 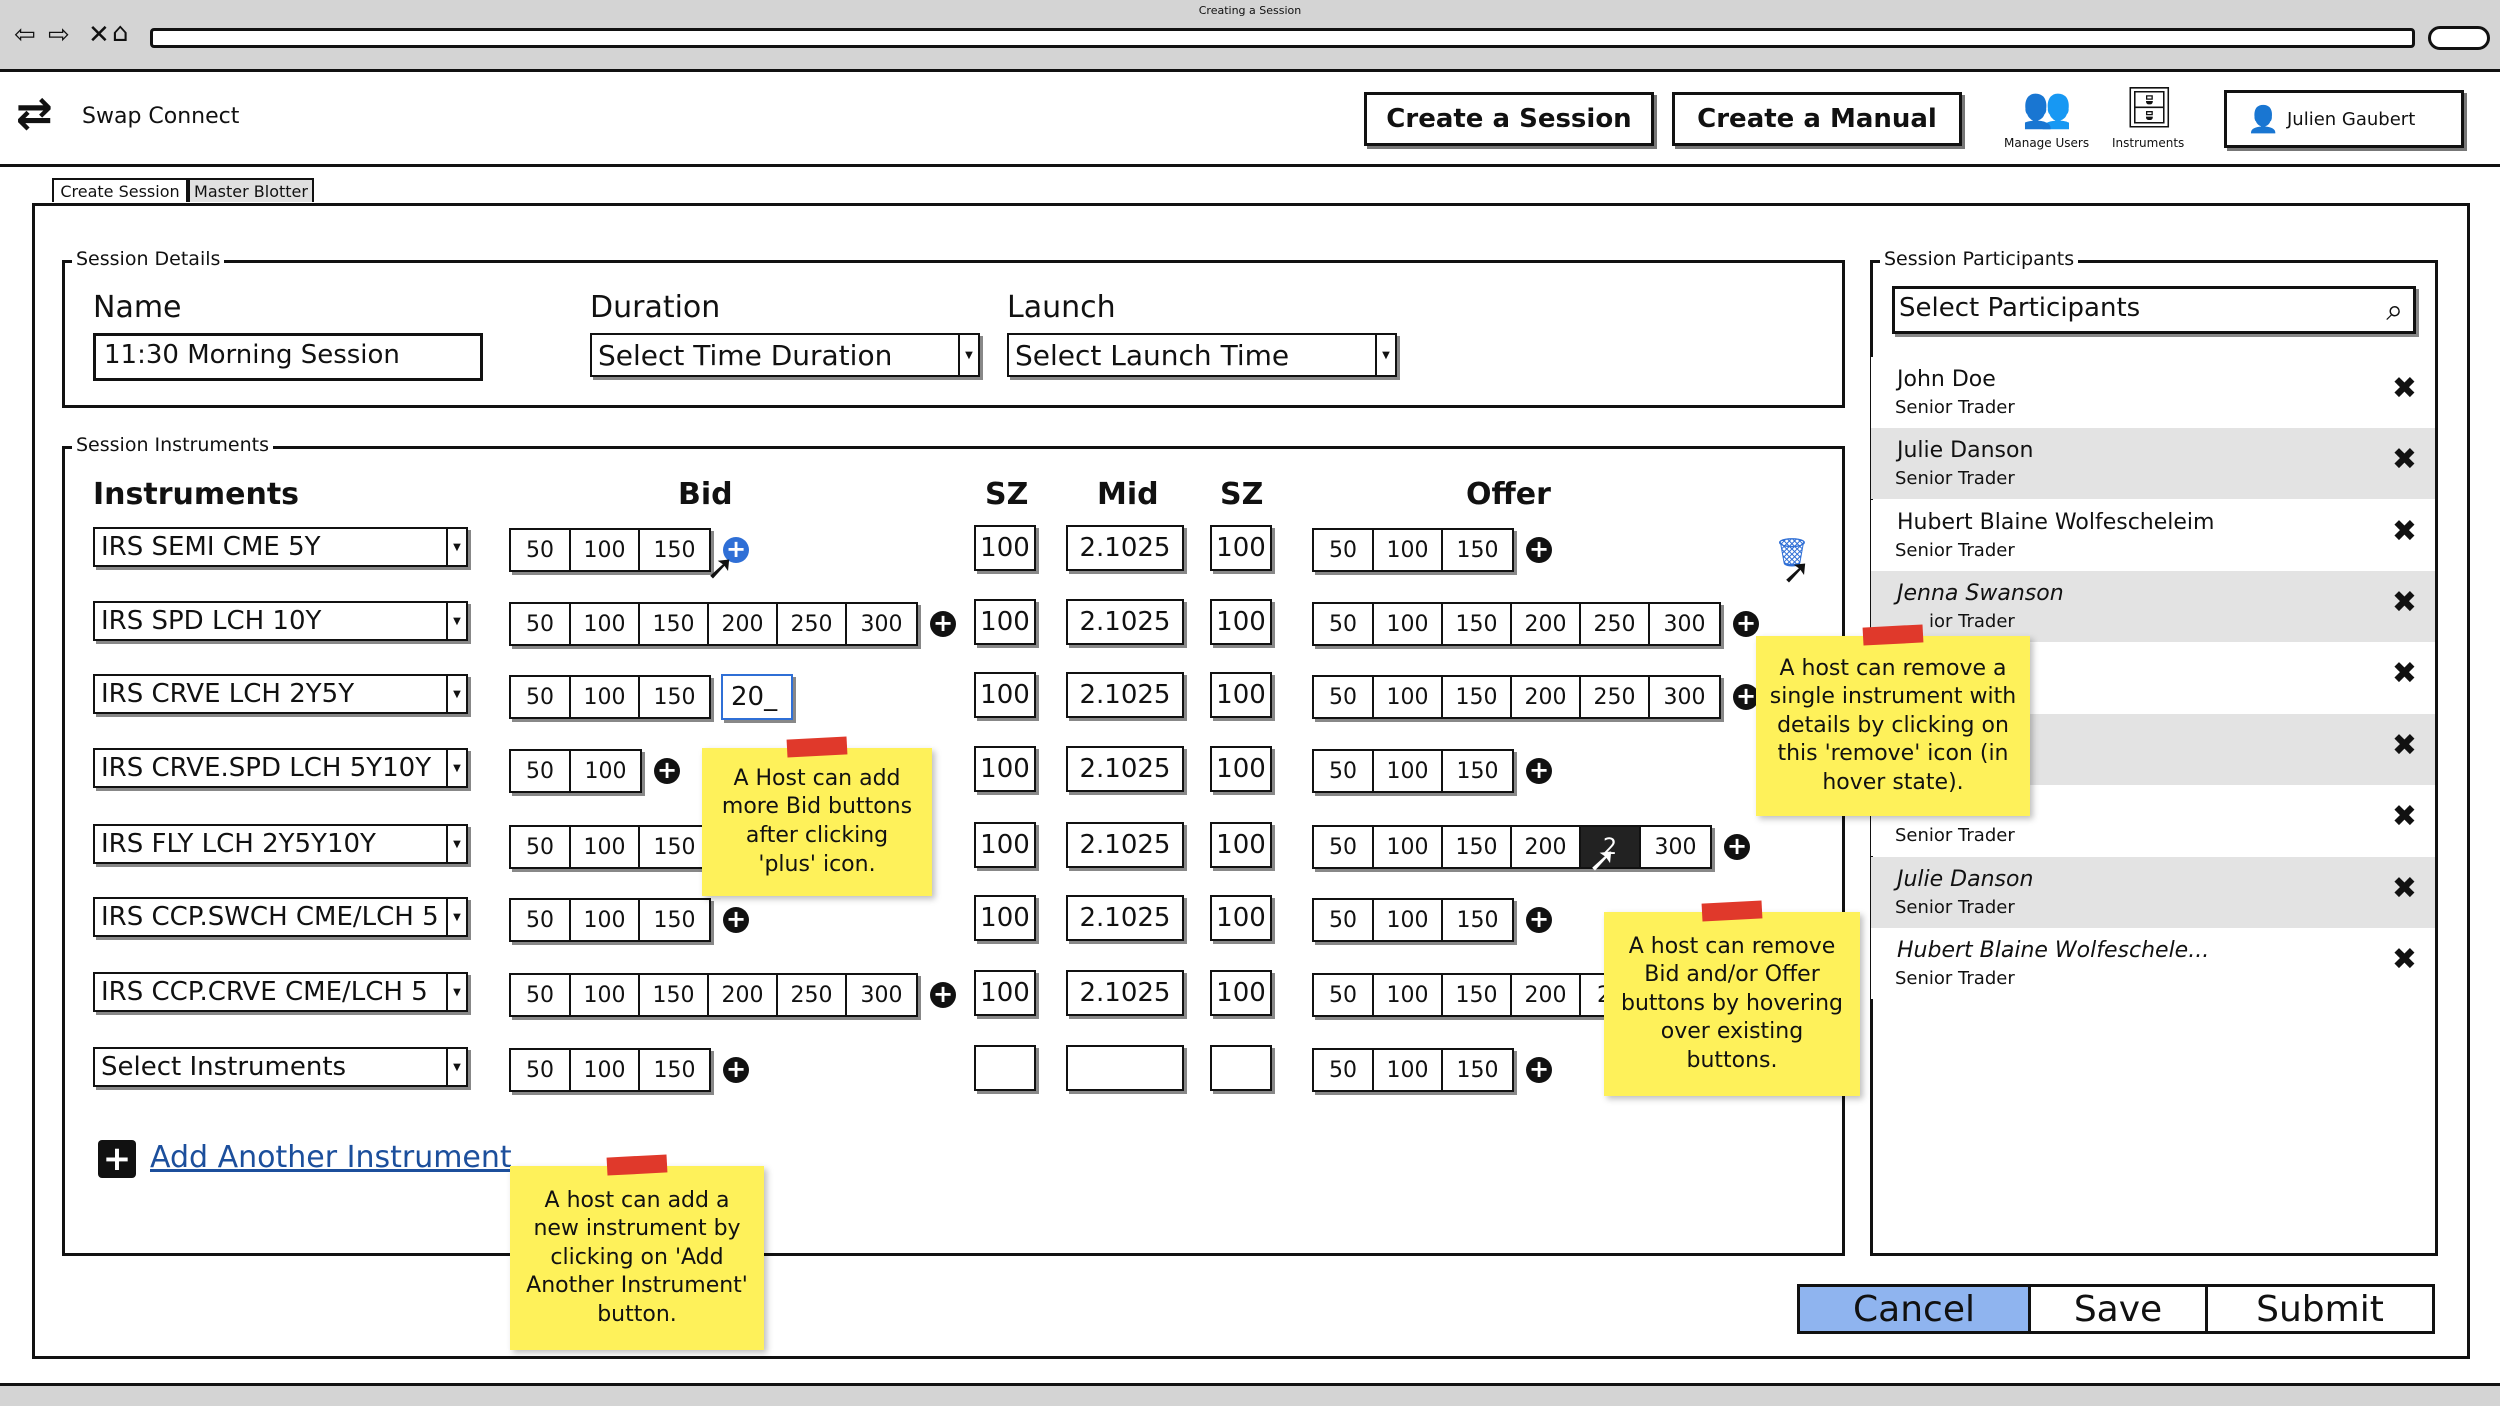 I want to click on tab-master-blotter: Master Blotter, so click(x=251, y=190).